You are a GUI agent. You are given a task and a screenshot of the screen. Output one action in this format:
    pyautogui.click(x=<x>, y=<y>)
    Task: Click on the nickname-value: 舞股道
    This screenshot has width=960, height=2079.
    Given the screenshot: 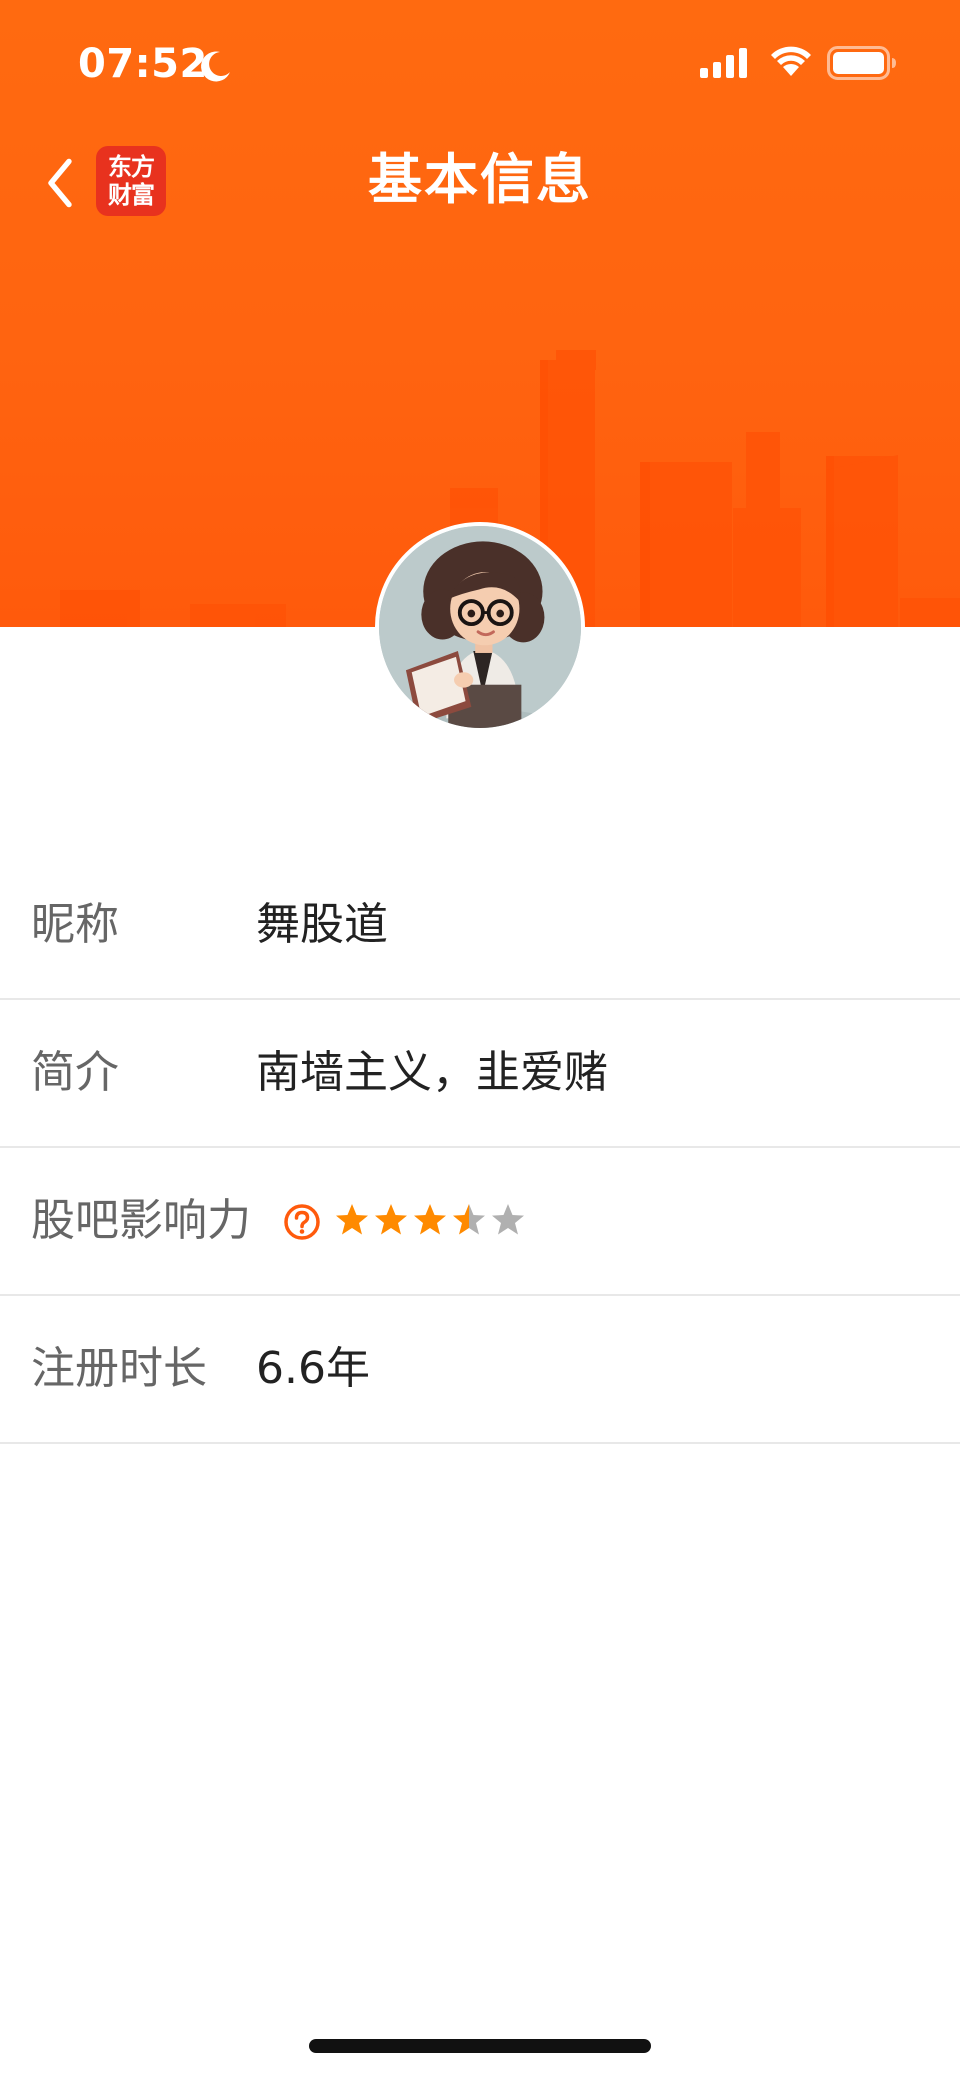 What is the action you would take?
    pyautogui.click(x=322, y=924)
    